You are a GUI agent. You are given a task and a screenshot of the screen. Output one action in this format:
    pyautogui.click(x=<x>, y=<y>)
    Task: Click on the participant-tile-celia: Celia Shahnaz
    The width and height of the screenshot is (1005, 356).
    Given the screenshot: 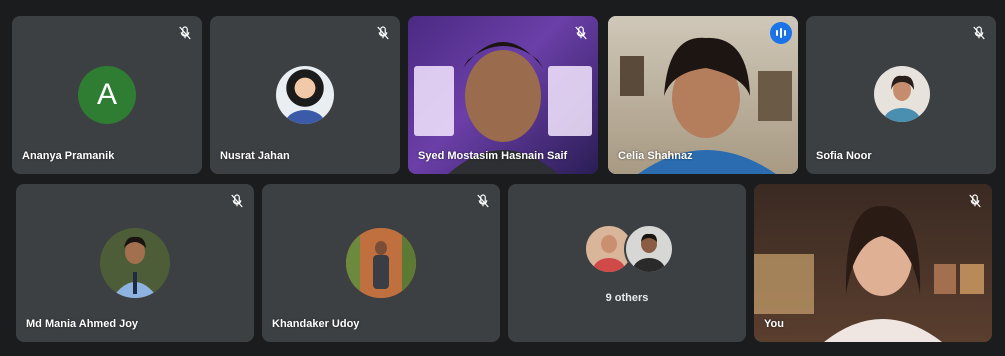 What is the action you would take?
    pyautogui.click(x=703, y=95)
    